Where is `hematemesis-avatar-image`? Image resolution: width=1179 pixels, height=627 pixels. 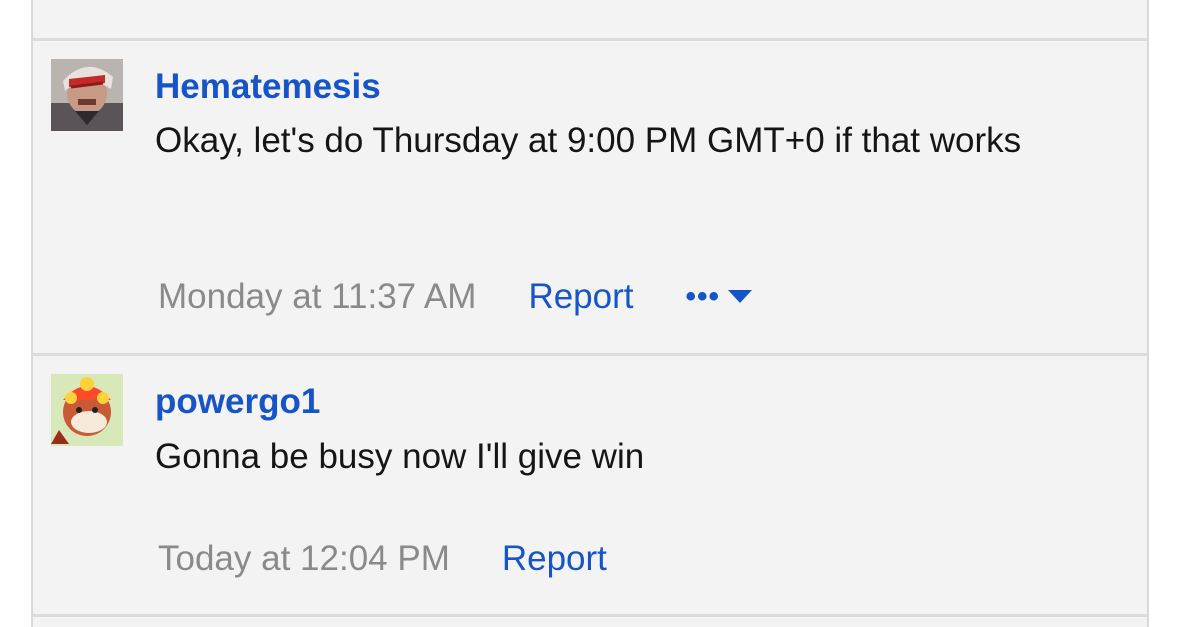 hematemesis-avatar-image is located at coordinates (87, 95).